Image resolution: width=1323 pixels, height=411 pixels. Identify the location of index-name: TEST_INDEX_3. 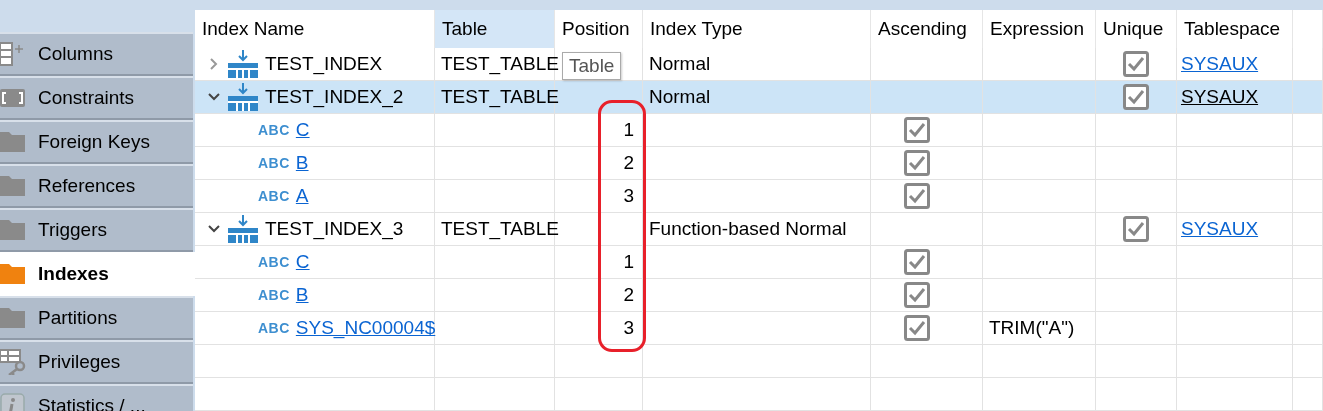
(334, 229).